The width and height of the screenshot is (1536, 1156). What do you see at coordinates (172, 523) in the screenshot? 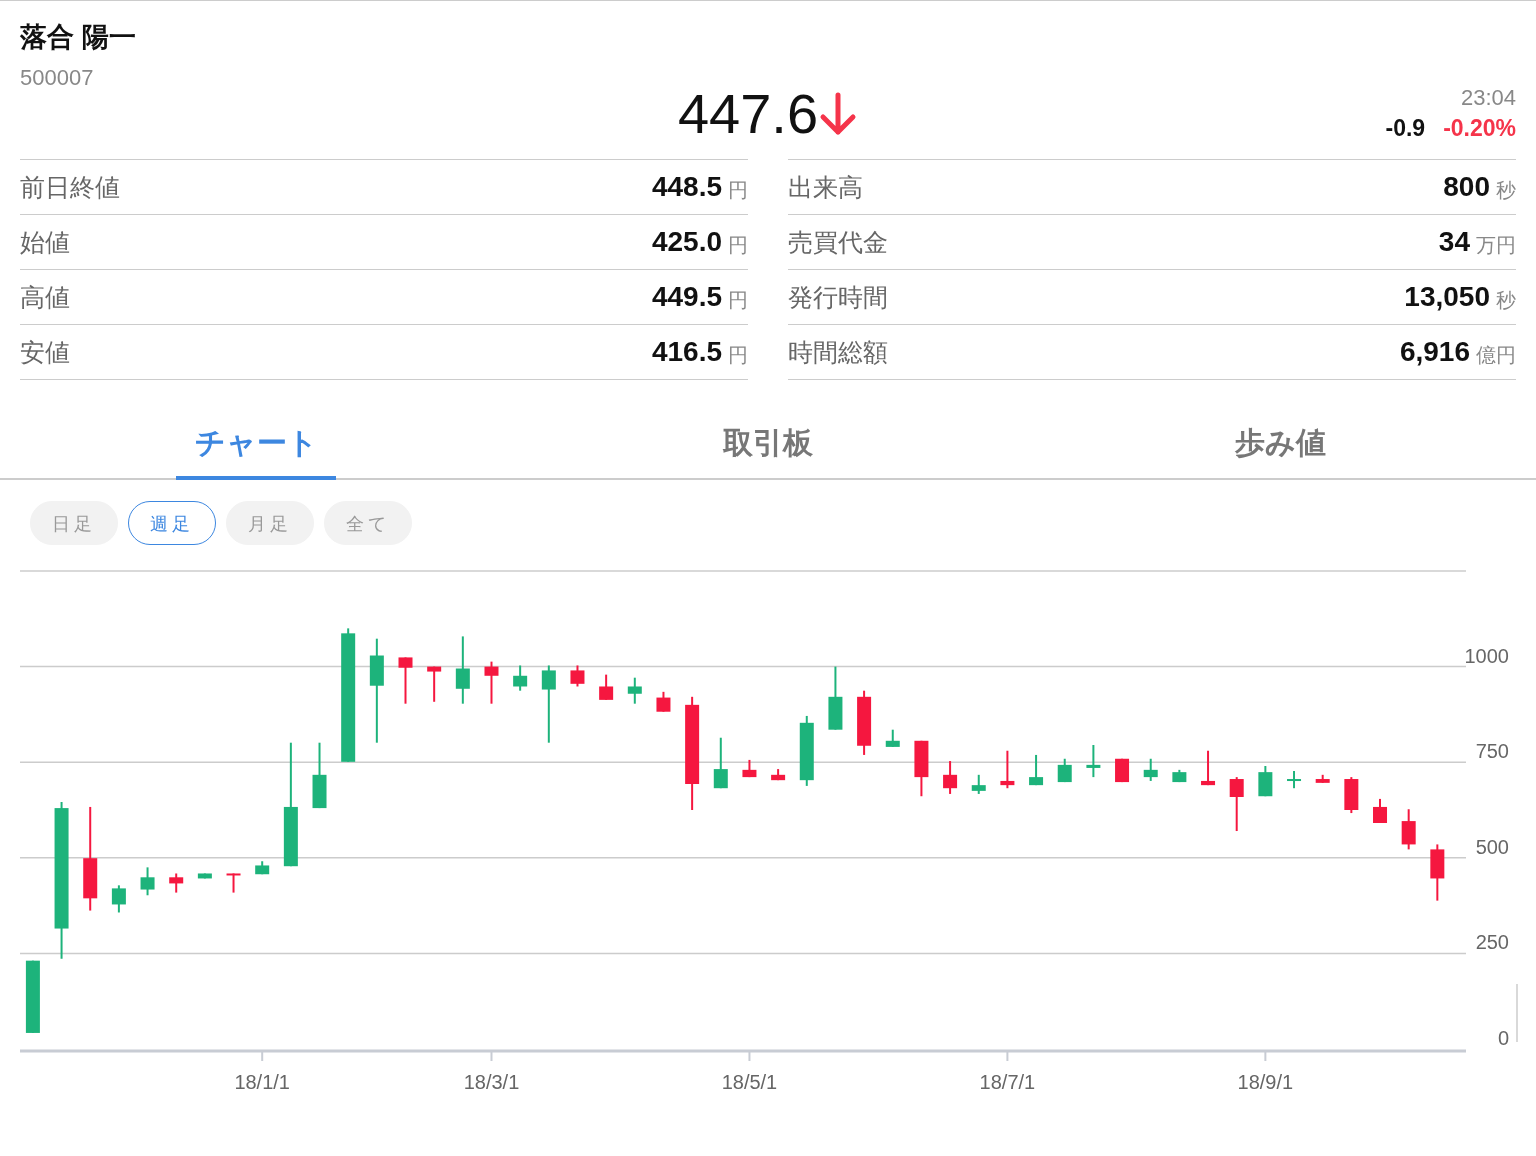
I see `period-button: 週足` at bounding box center [172, 523].